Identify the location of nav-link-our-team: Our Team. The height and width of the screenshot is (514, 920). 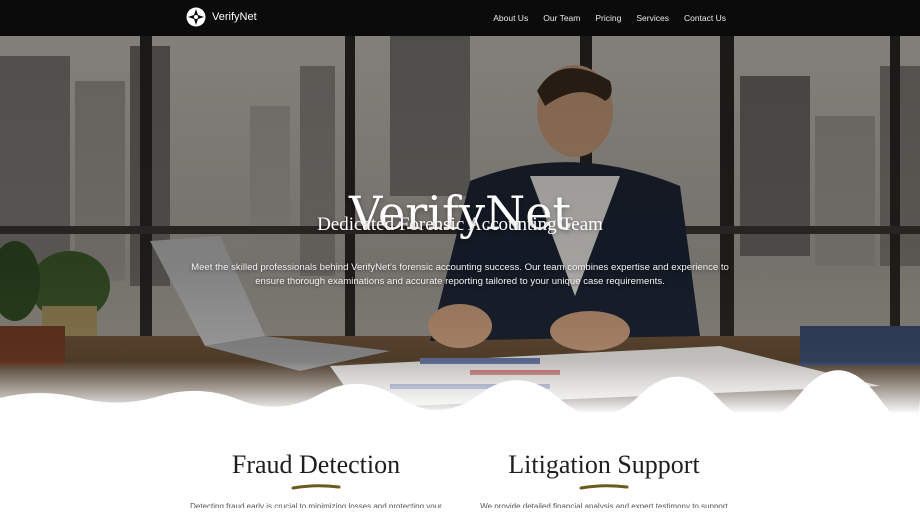
(561, 18).